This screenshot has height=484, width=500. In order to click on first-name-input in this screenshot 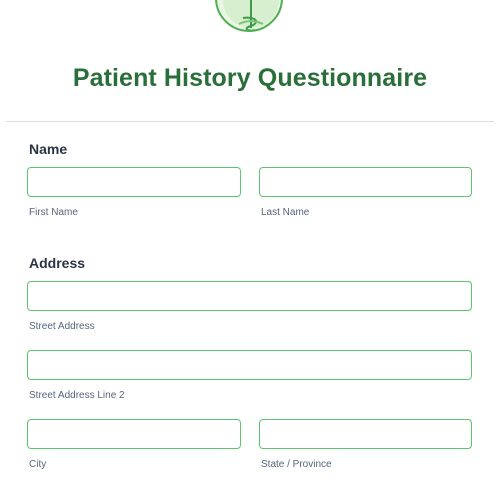, I will do `click(134, 182)`.